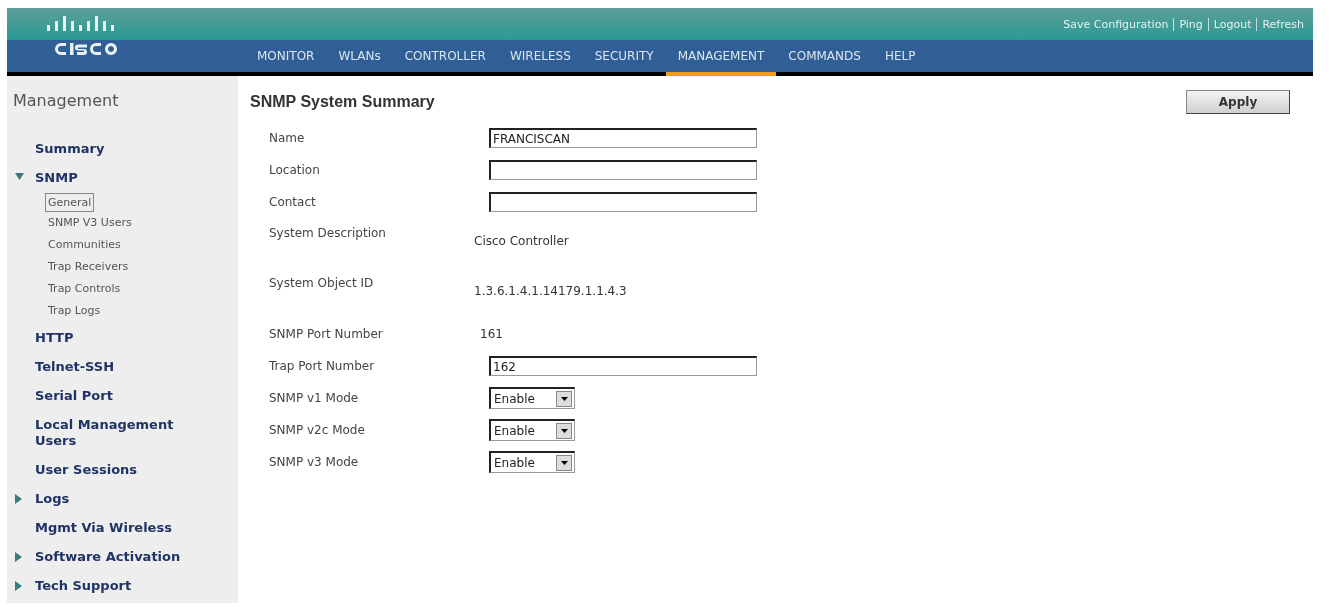  Describe the element at coordinates (540, 56) in the screenshot. I see `nav-tab: WIRELESS` at that location.